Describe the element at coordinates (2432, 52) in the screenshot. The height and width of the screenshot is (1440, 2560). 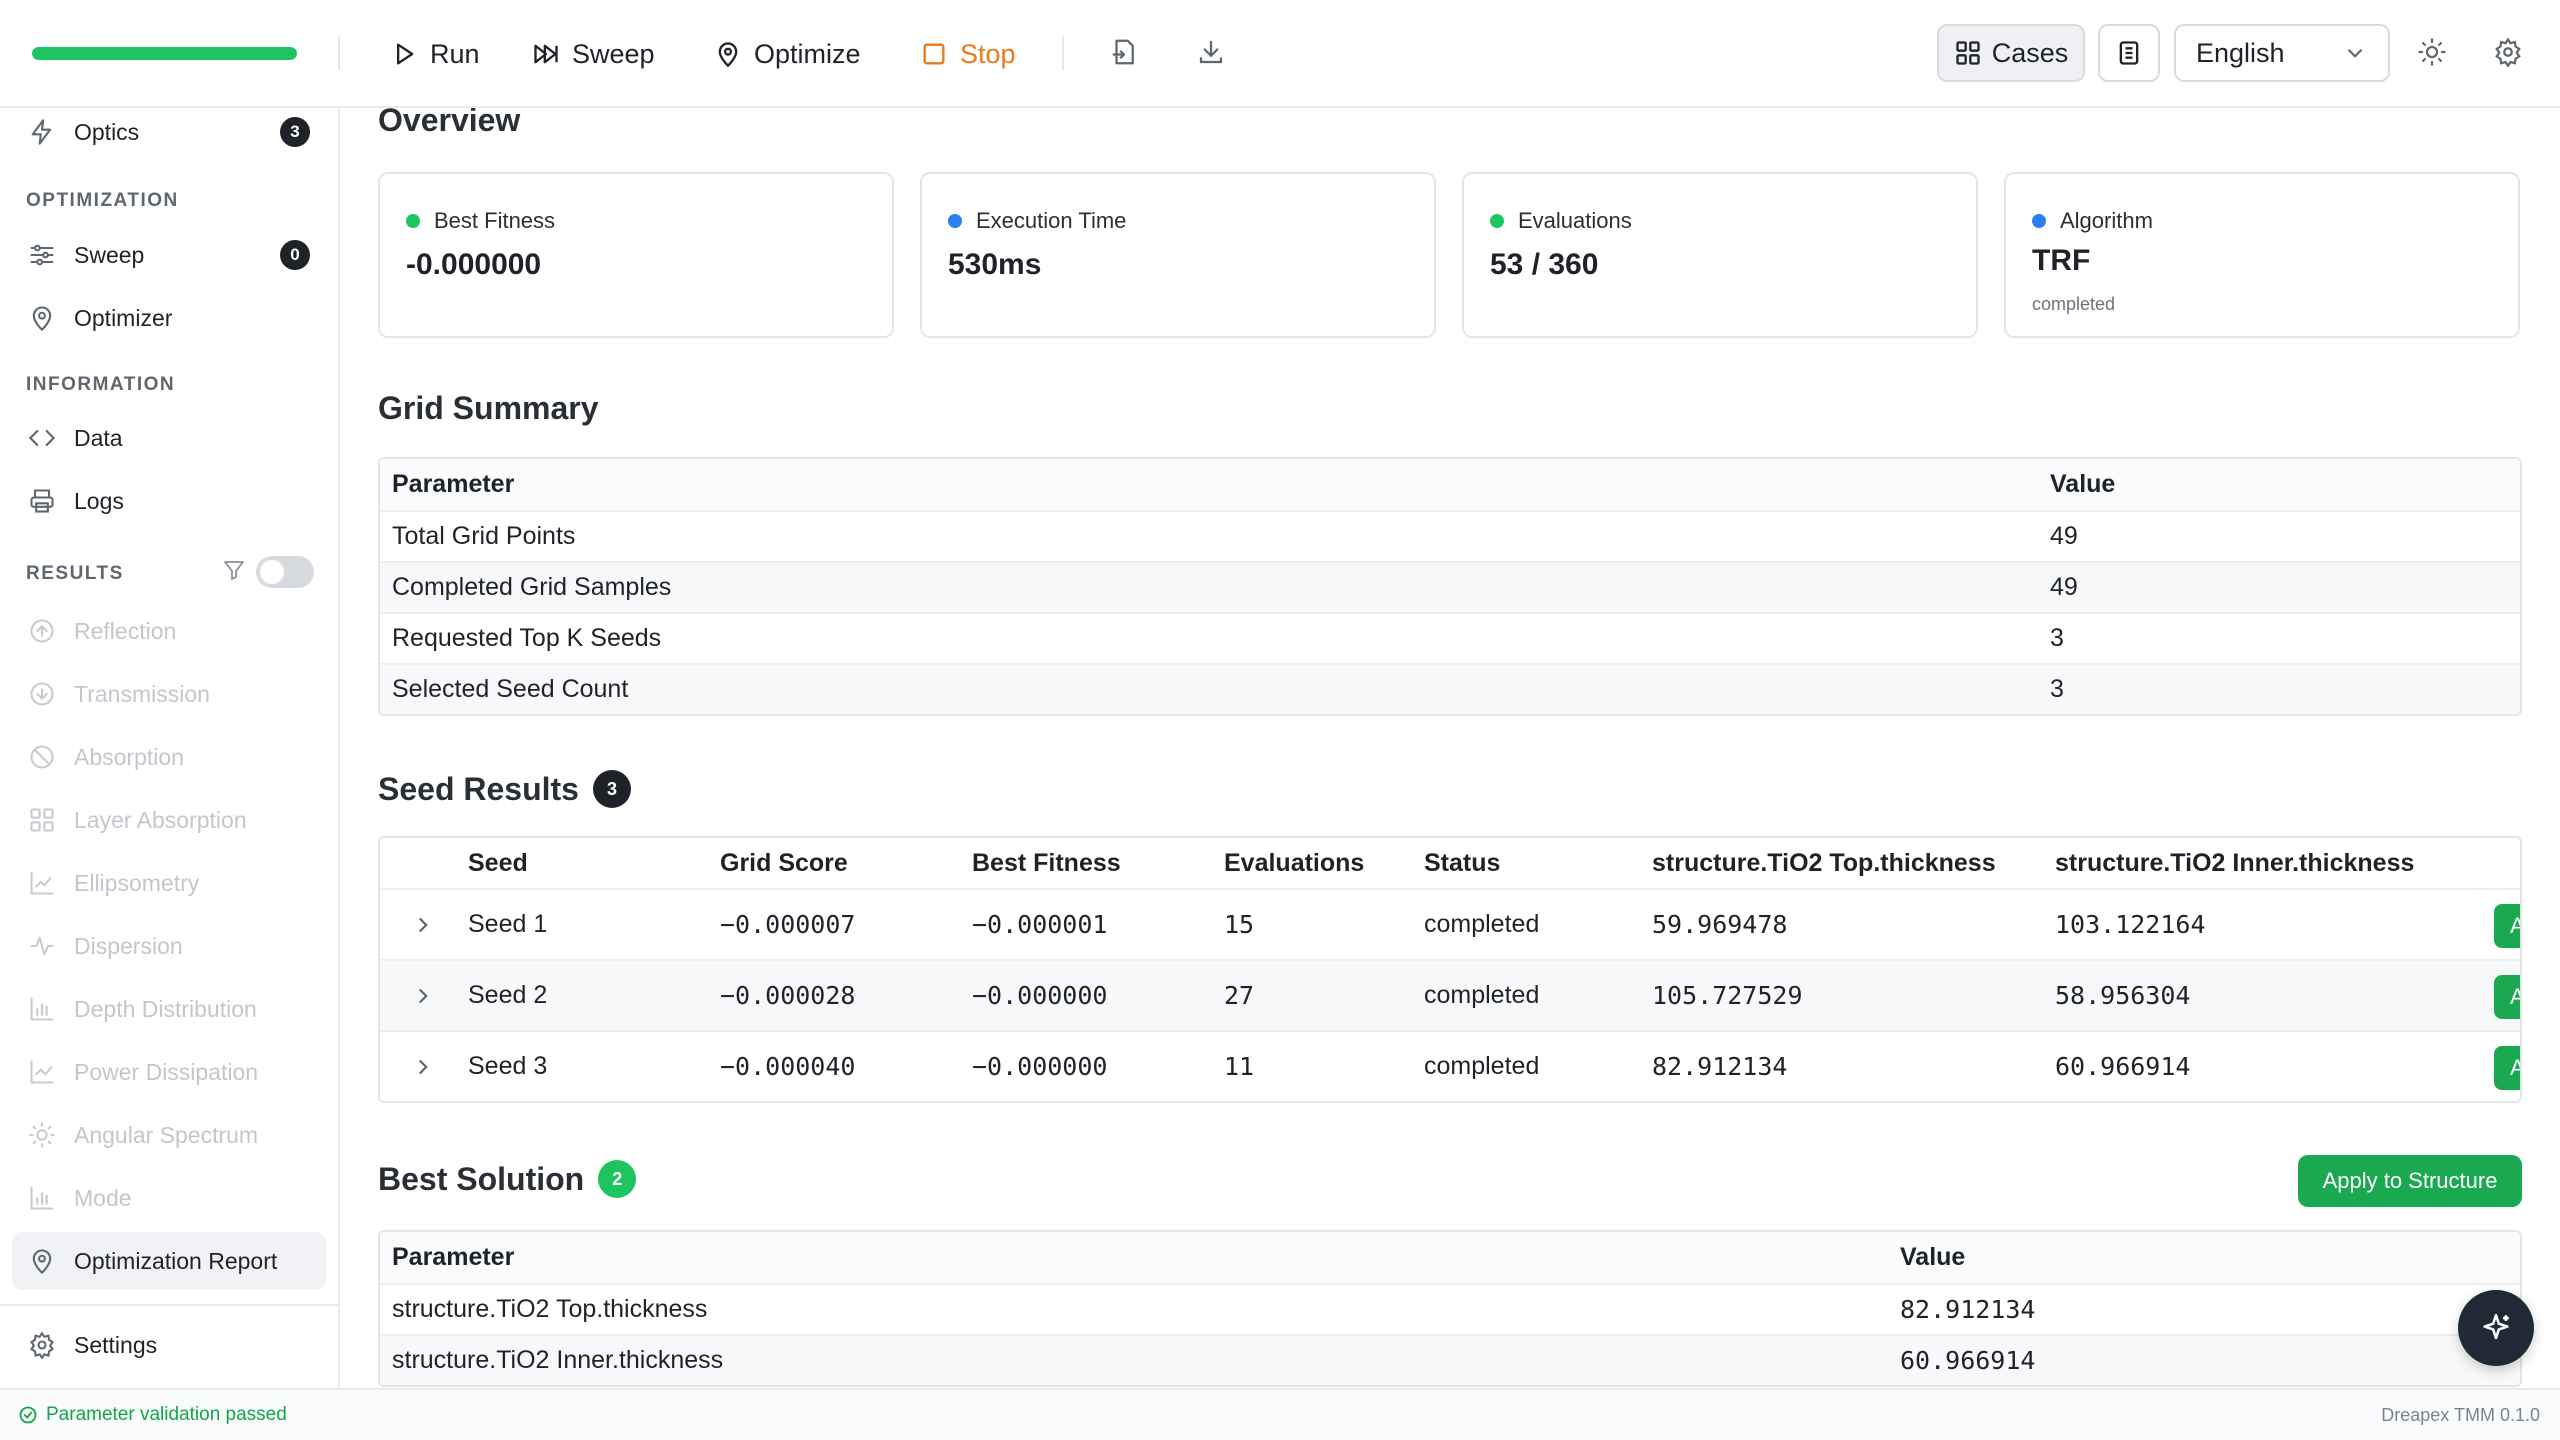
I see `theme-toggle` at that location.